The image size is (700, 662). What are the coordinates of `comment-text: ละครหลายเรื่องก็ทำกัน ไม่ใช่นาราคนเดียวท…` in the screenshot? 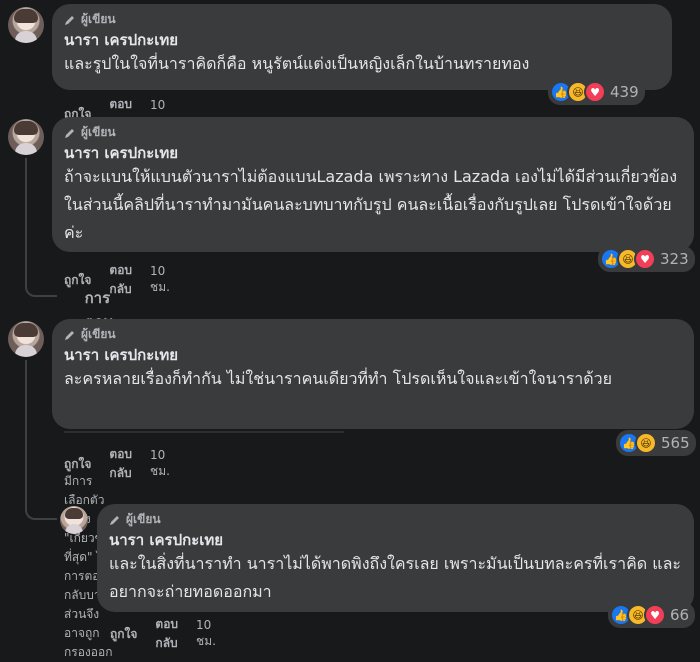 It's located at (338, 378).